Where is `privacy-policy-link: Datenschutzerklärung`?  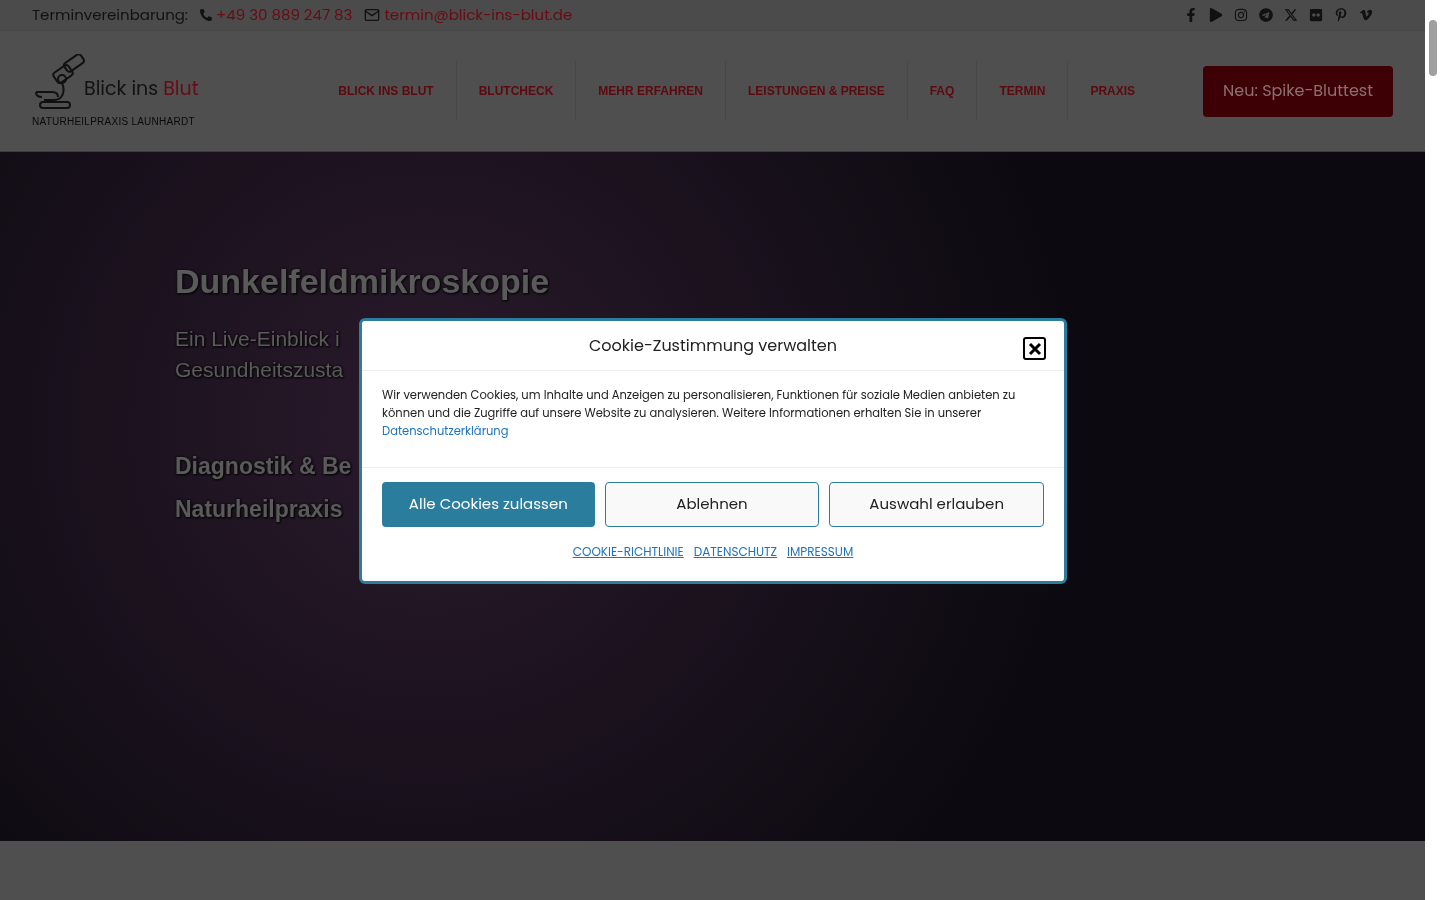 privacy-policy-link: Datenschutzerklärung is located at coordinates (445, 431).